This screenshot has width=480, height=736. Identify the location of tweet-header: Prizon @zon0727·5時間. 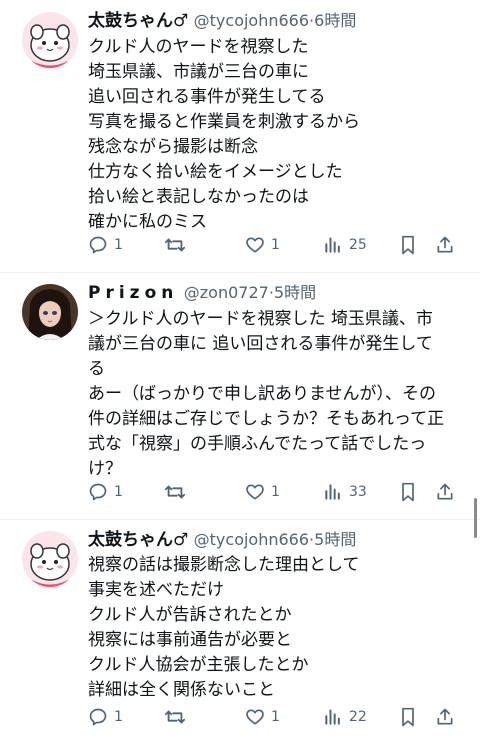
(202, 293).